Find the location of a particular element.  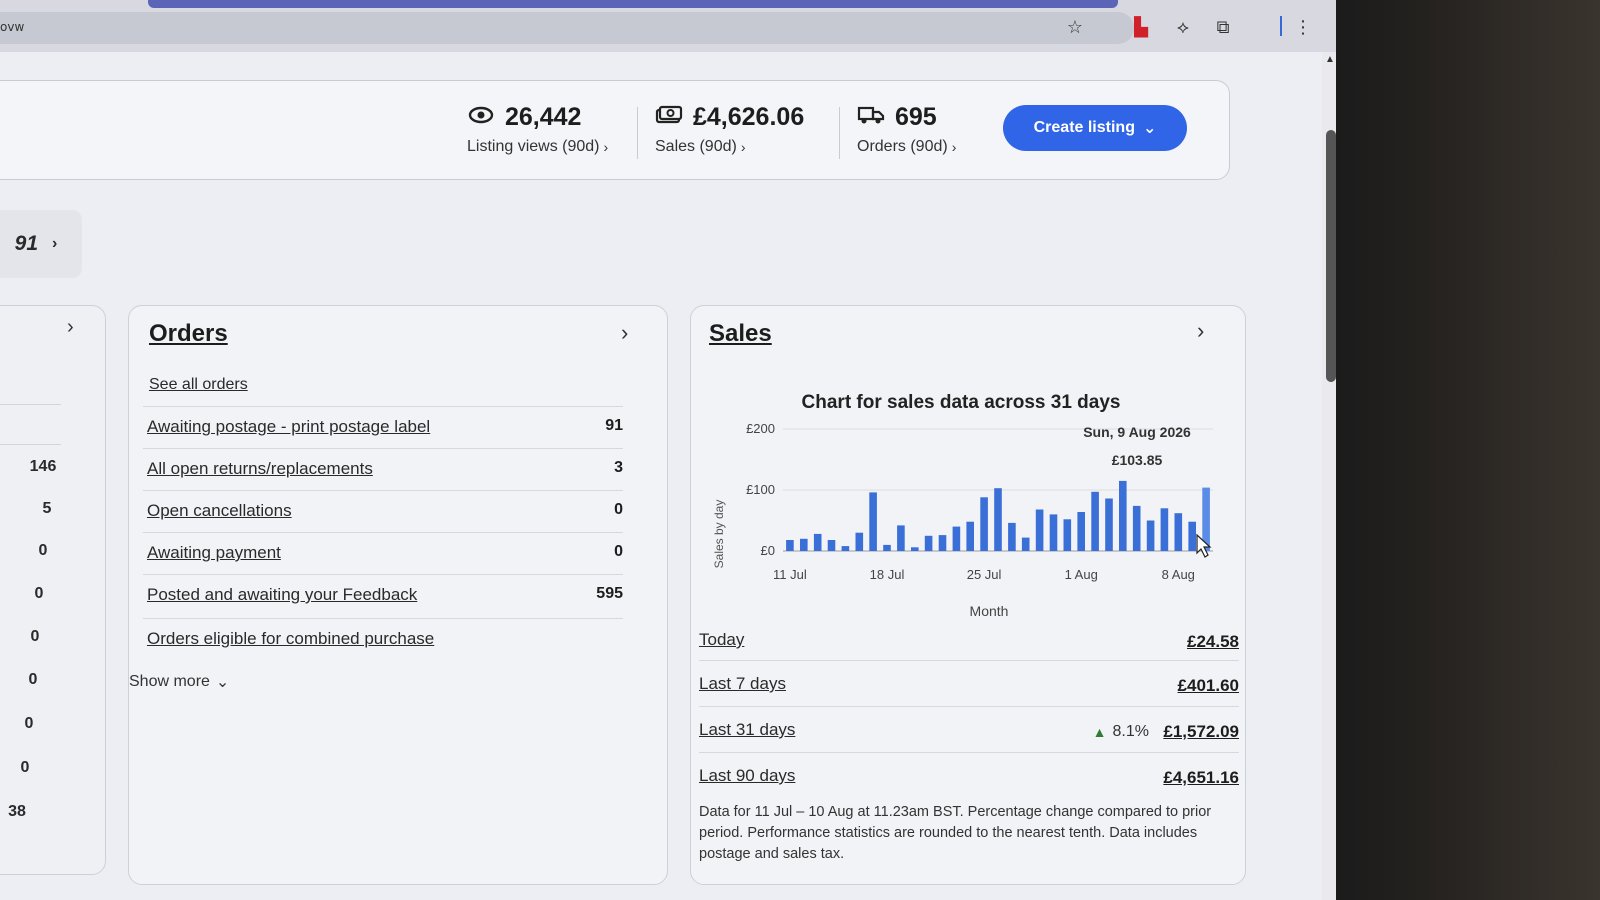

sales-row-7-days: Last 7 days £401.60 is located at coordinates (969, 686).